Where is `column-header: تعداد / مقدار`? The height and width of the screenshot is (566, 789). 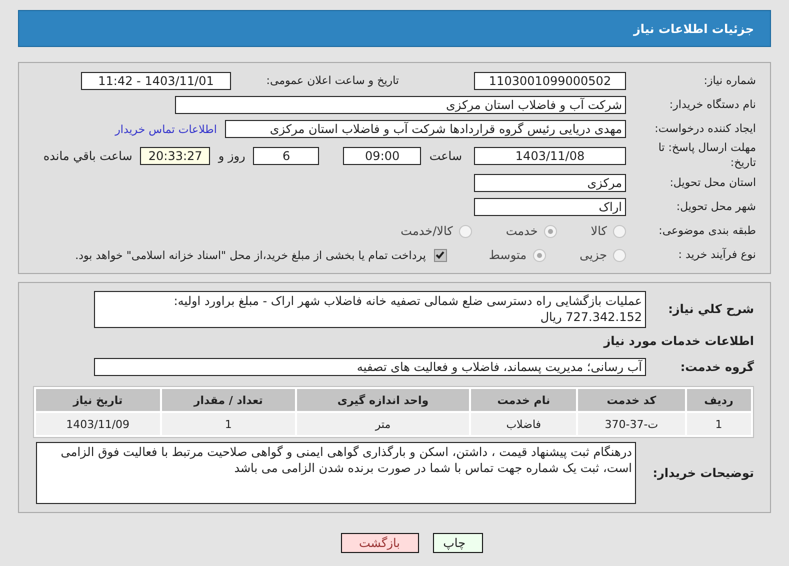
column-header: تعداد / مقدار is located at coordinates (229, 400).